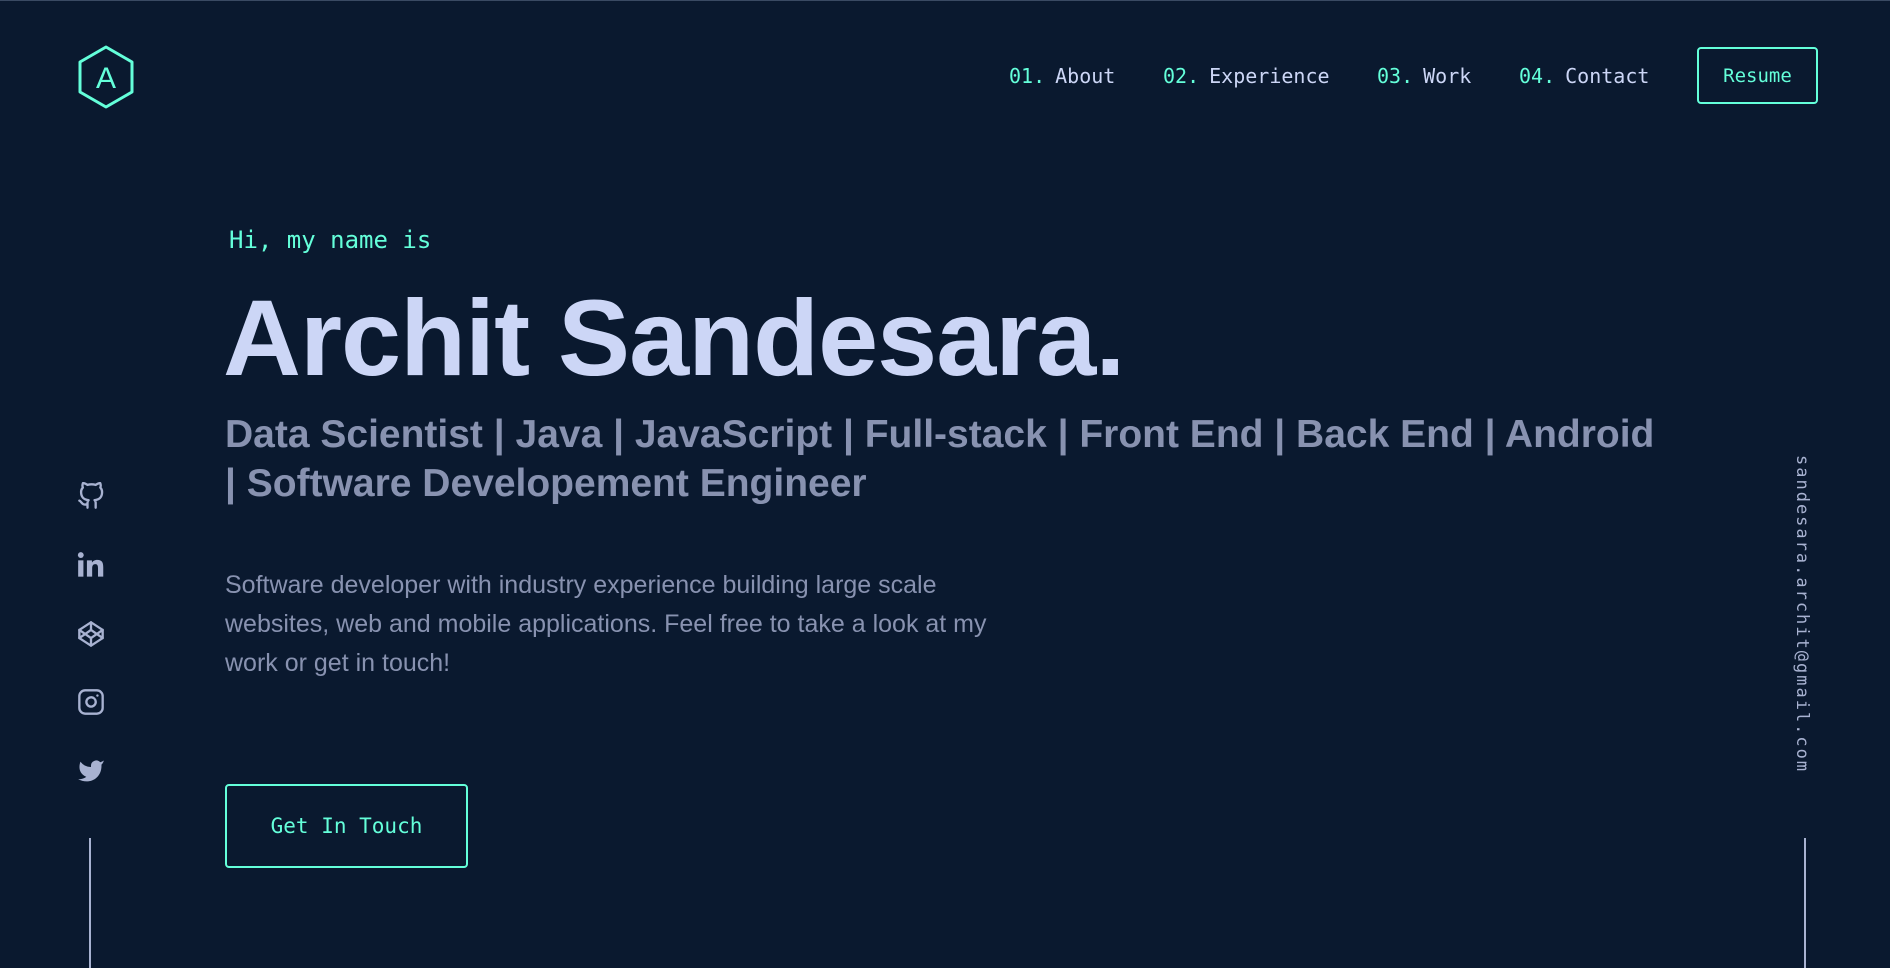  What do you see at coordinates (1085, 76) in the screenshot?
I see `nav-label: About` at bounding box center [1085, 76].